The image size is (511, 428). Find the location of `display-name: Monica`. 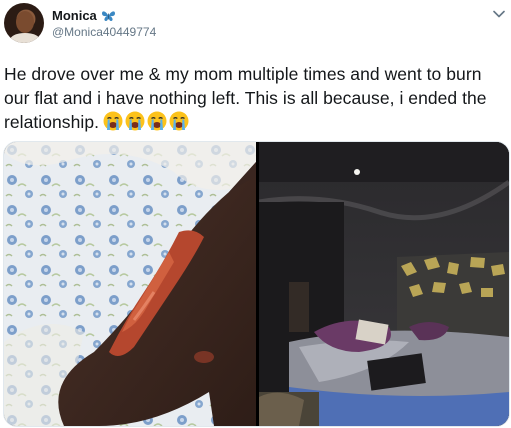

display-name: Monica is located at coordinates (74, 15).